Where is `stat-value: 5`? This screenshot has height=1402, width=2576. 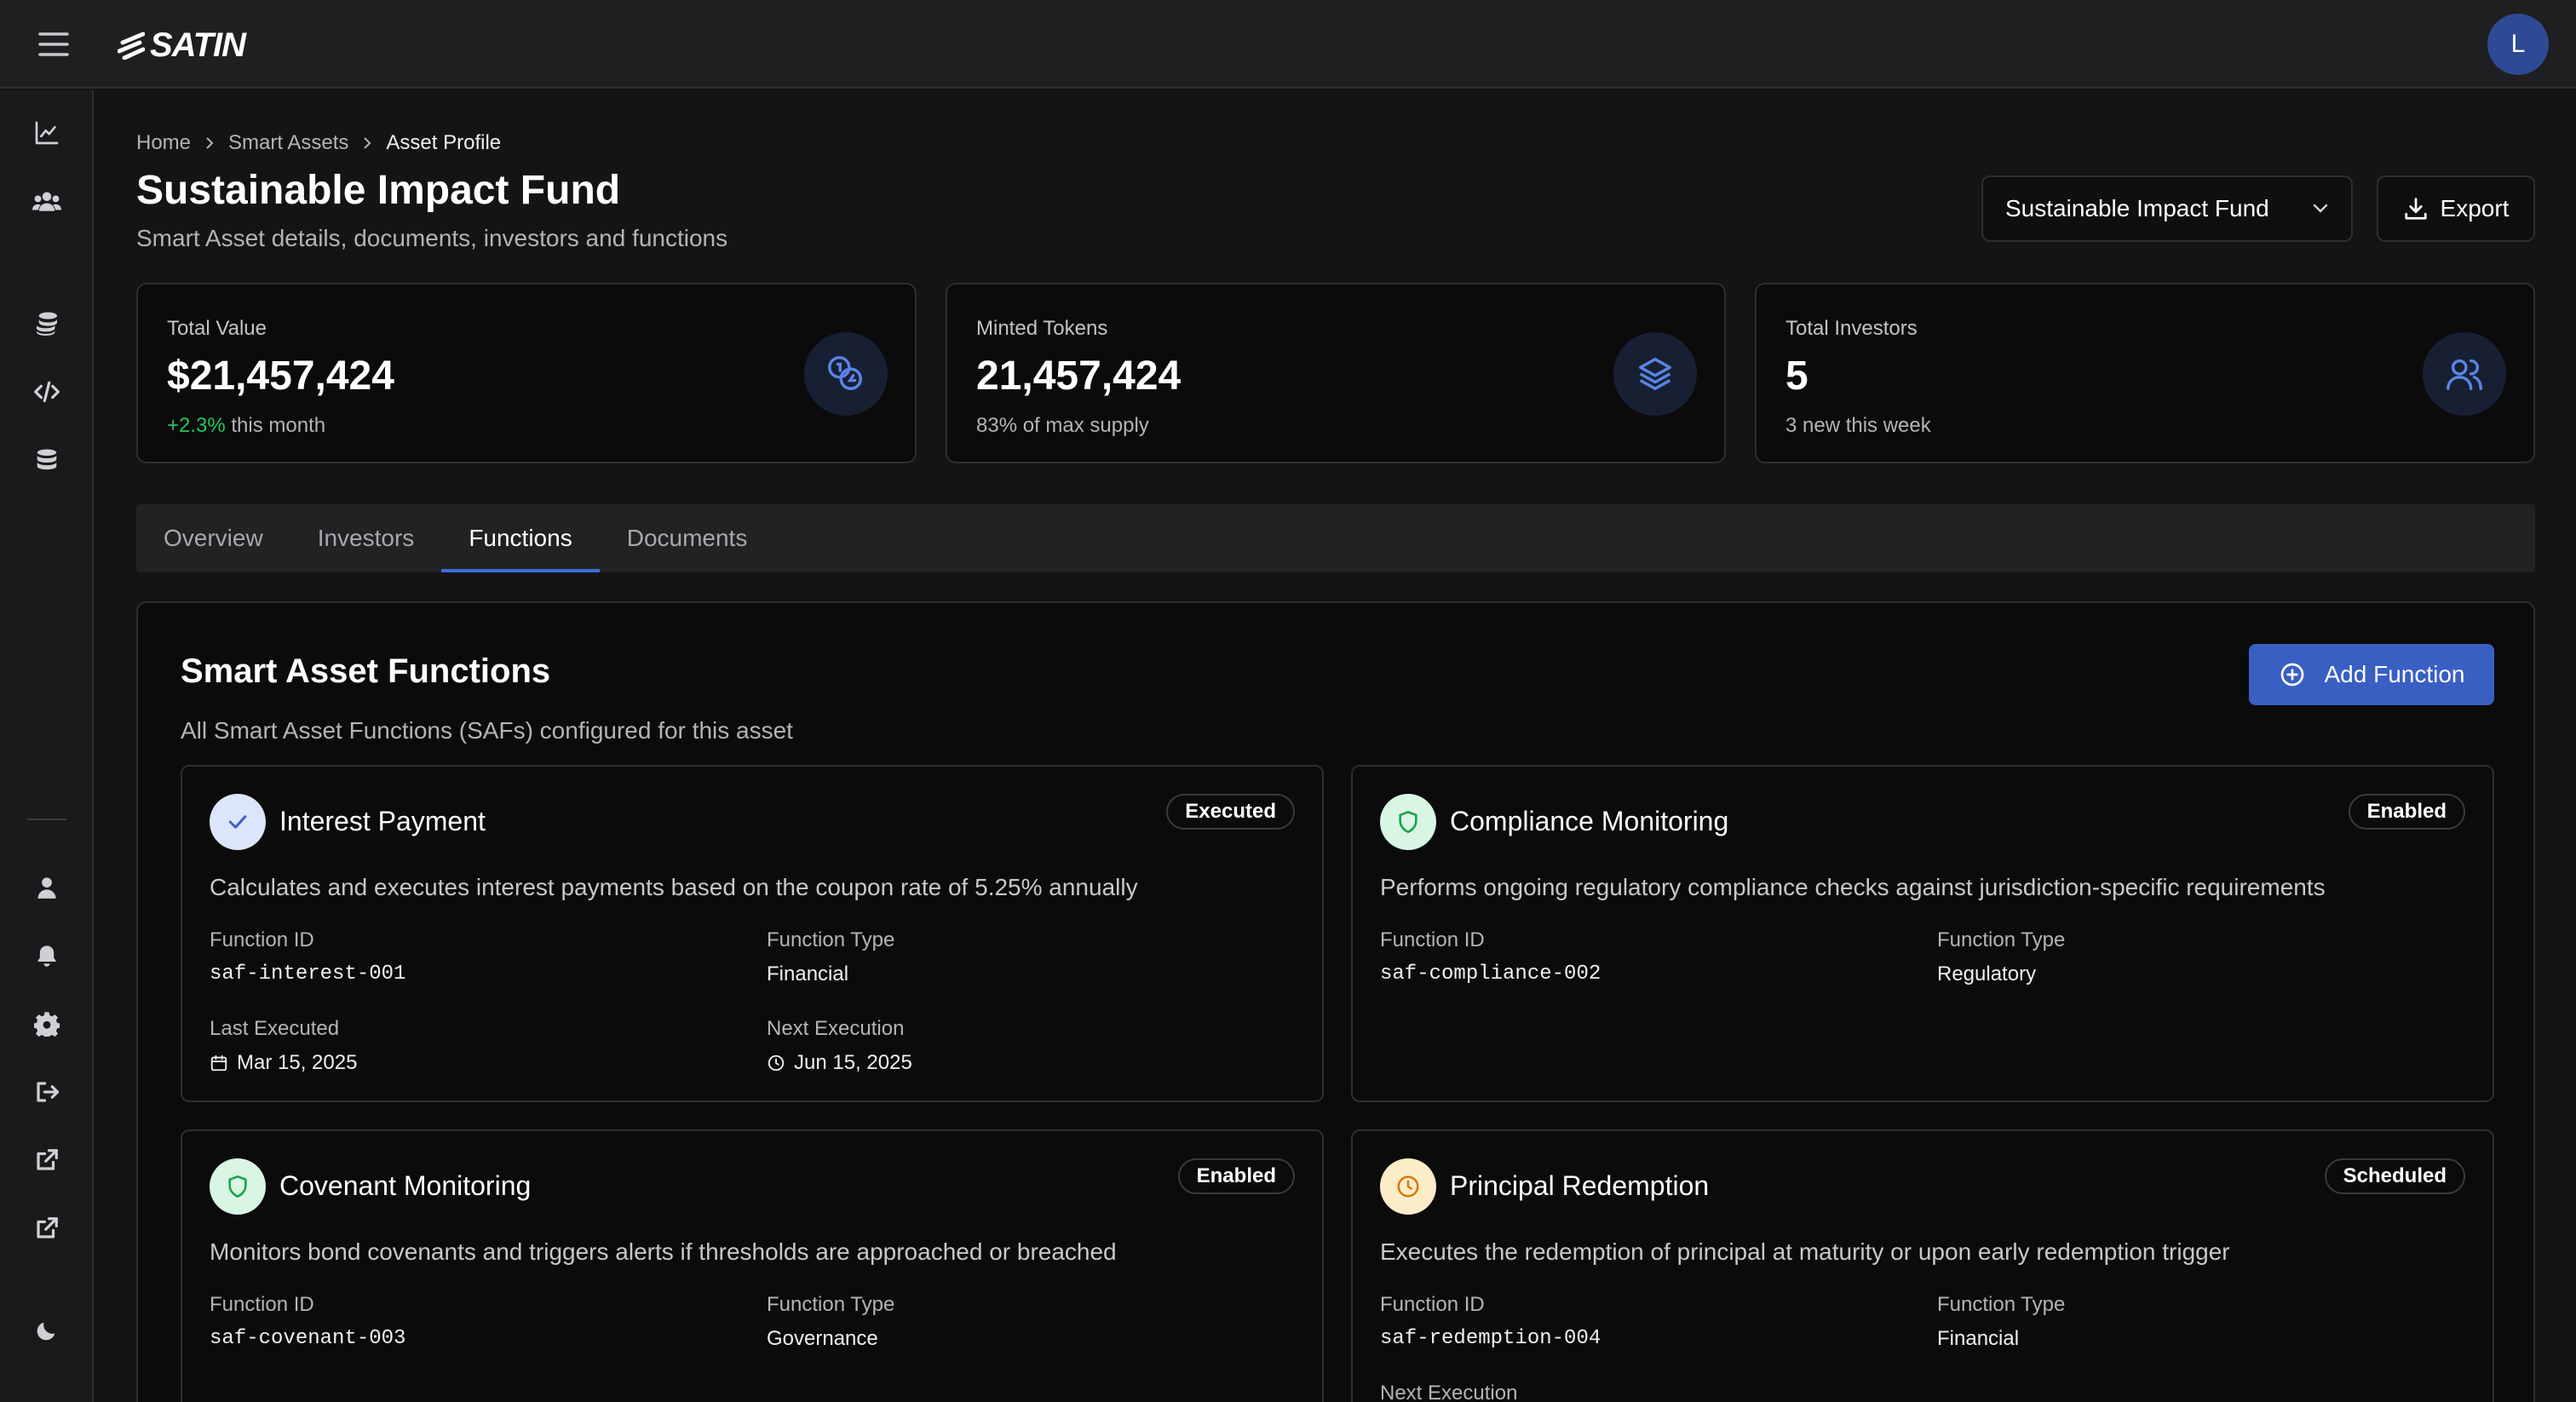
stat-value: 5 is located at coordinates (1797, 376).